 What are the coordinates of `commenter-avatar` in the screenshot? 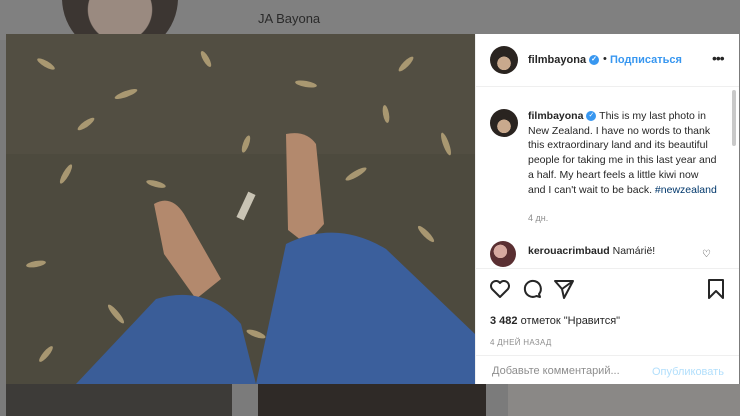 It's located at (503, 254).